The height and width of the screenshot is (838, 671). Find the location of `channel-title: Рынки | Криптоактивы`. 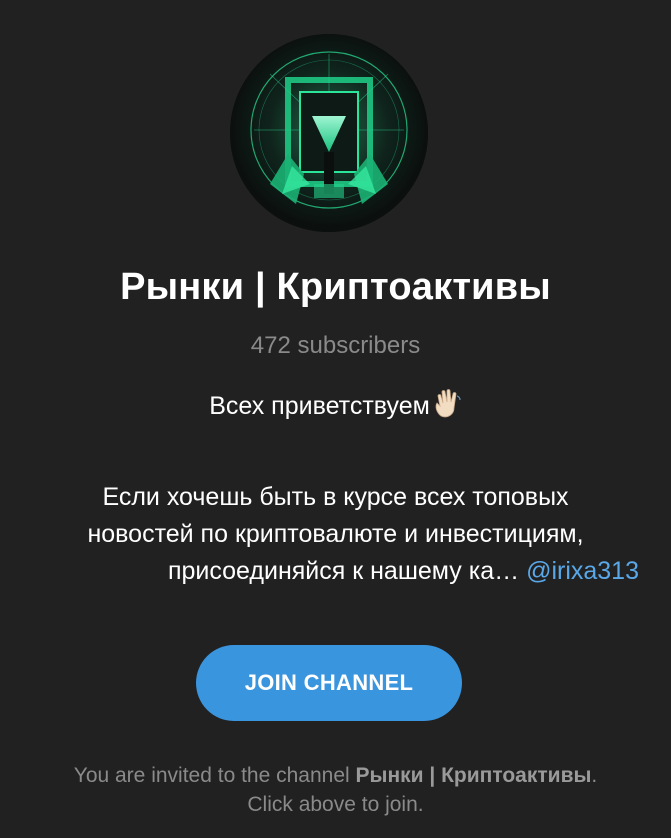

channel-title: Рынки | Криптоактивы is located at coordinates (335, 287).